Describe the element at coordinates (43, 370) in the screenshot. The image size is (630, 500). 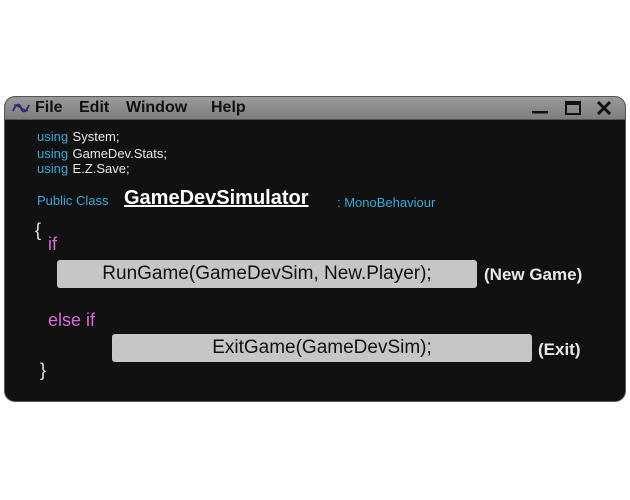
I see `close-brace: }` at that location.